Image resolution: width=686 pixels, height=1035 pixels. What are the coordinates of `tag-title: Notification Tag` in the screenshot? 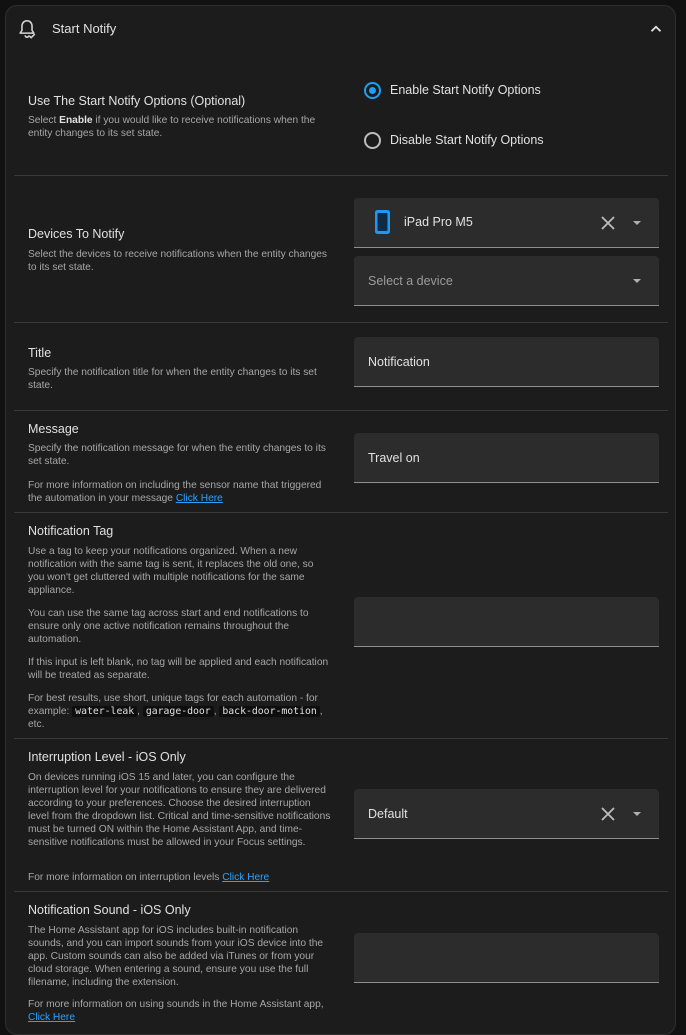 It's located at (71, 531).